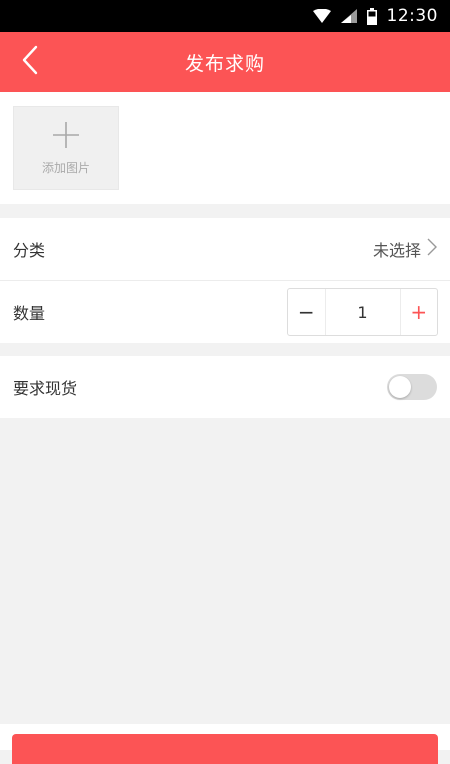  Describe the element at coordinates (400, 387) in the screenshot. I see `toggle-knob` at that location.